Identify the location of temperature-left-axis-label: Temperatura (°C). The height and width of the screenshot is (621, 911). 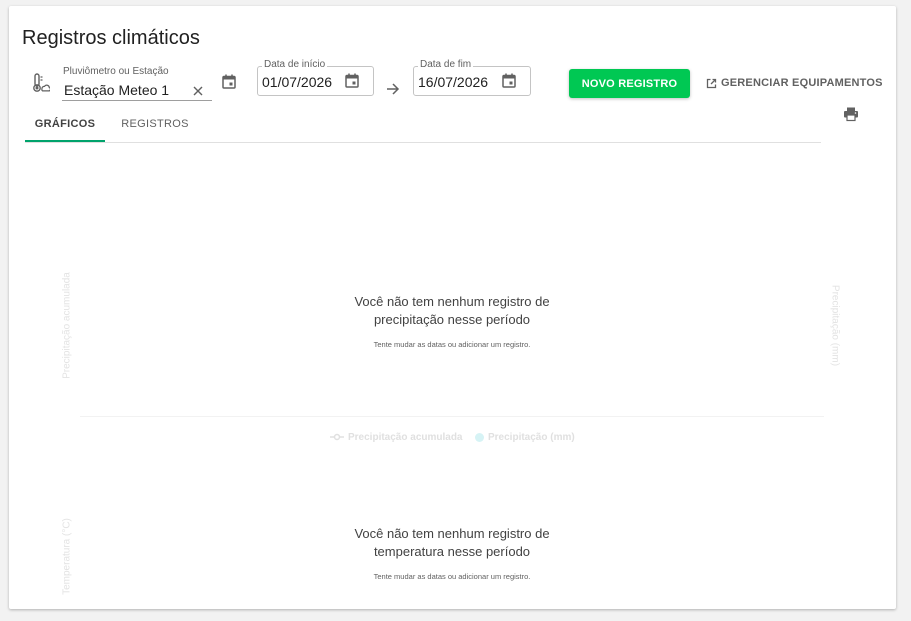
(67, 556).